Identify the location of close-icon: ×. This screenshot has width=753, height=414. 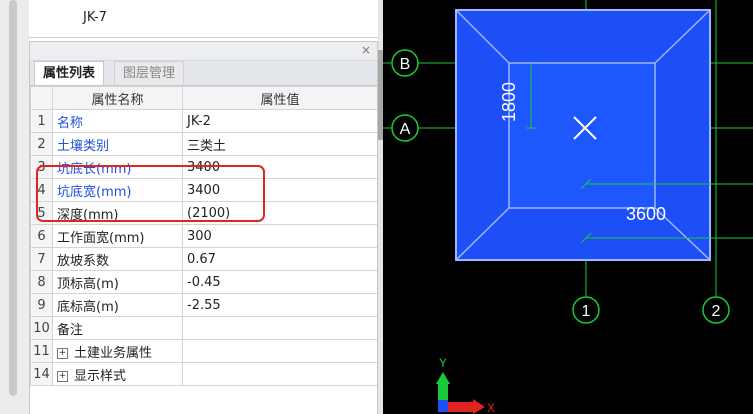
(366, 50).